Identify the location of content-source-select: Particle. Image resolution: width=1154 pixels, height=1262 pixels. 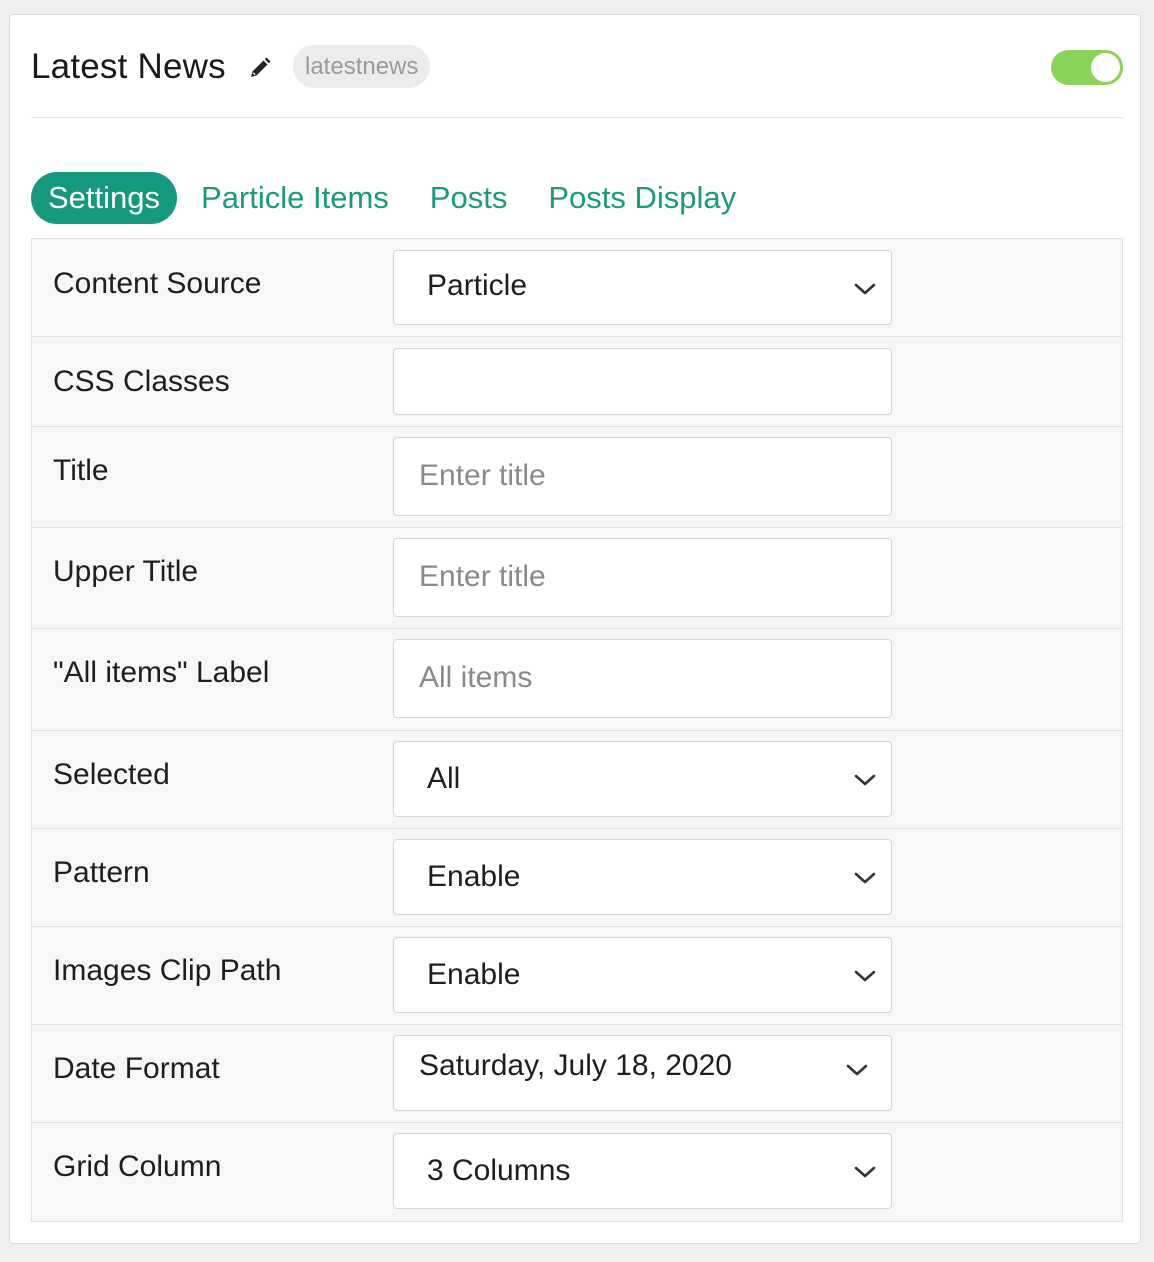
(642, 287).